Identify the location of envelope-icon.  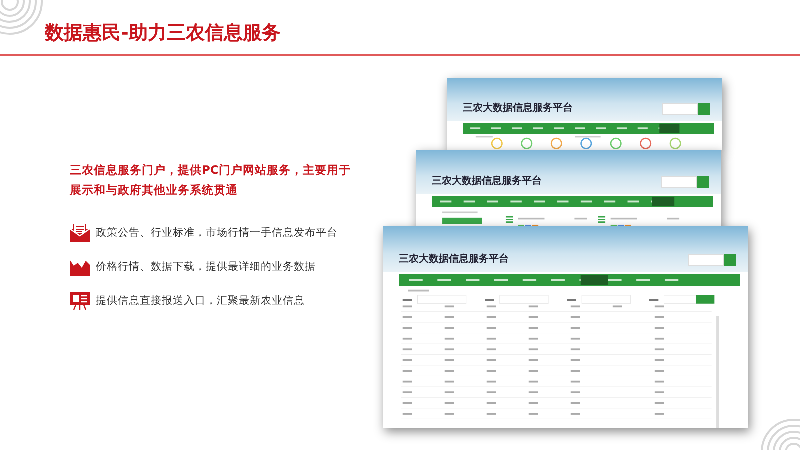
(80, 233).